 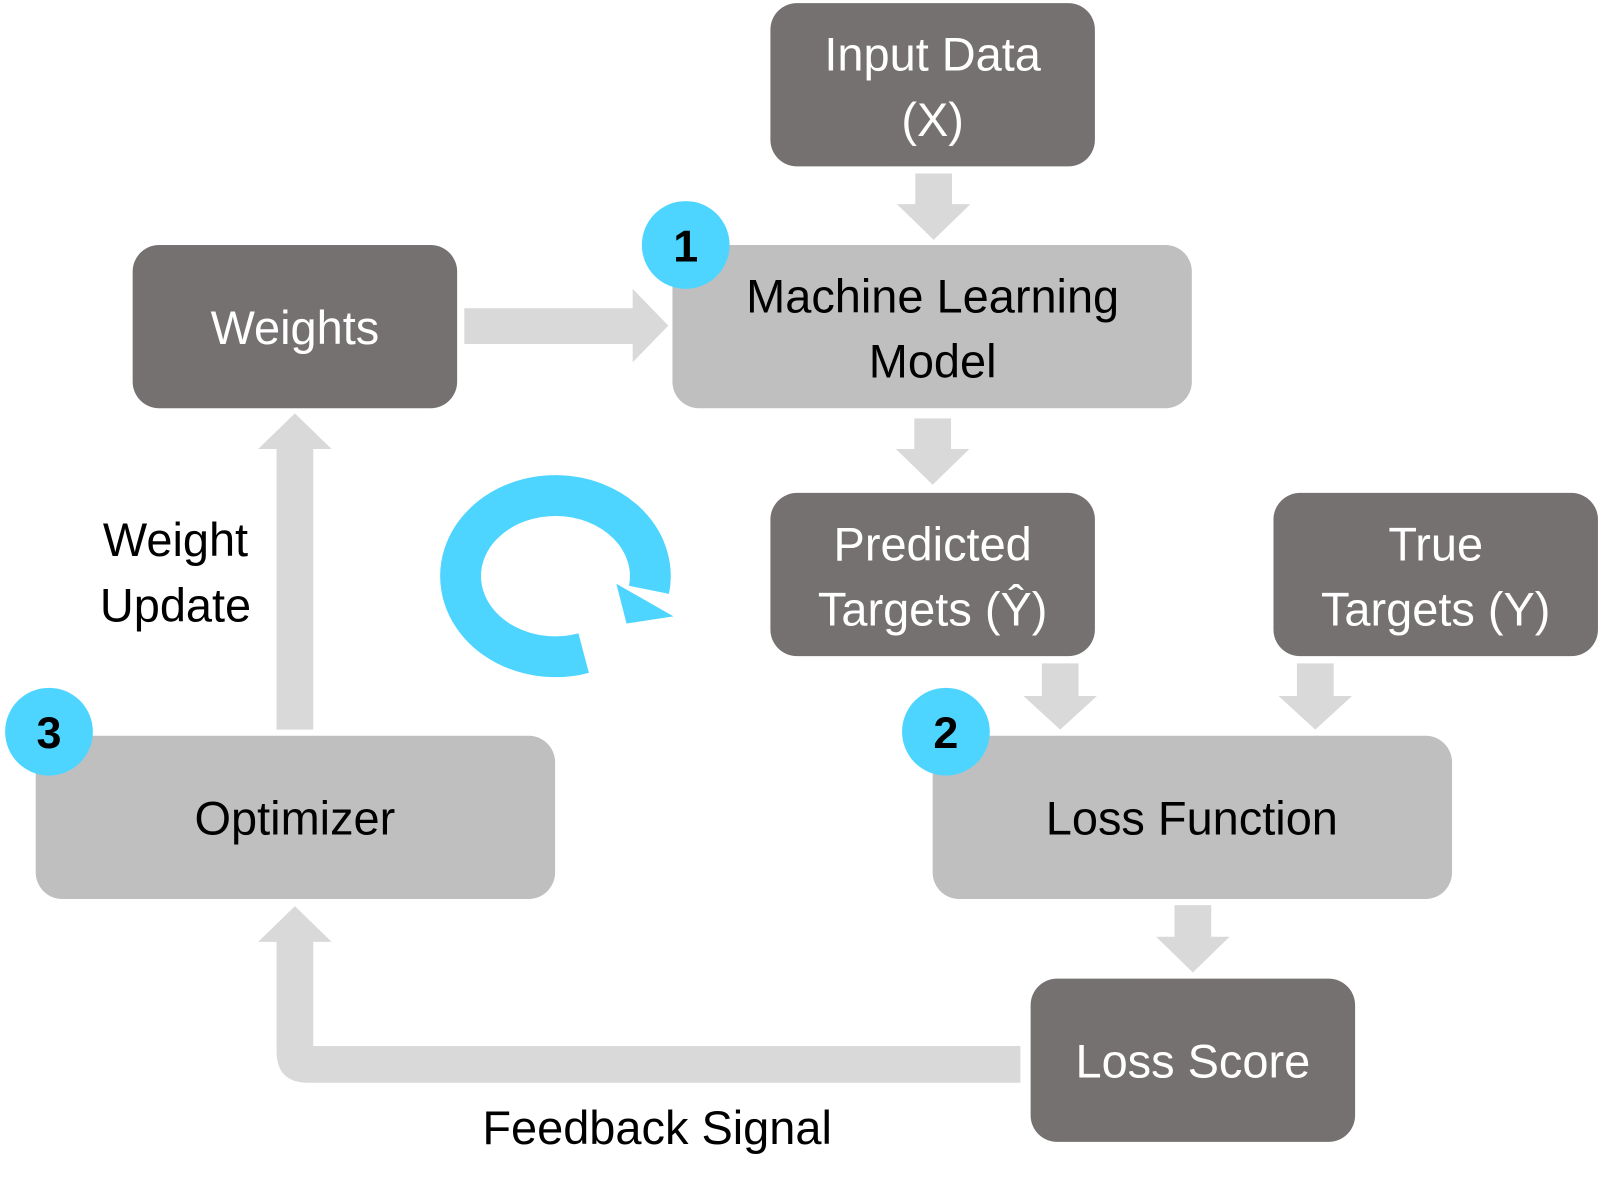 I want to click on node-optimizer: Optimizer, so click(x=295, y=817).